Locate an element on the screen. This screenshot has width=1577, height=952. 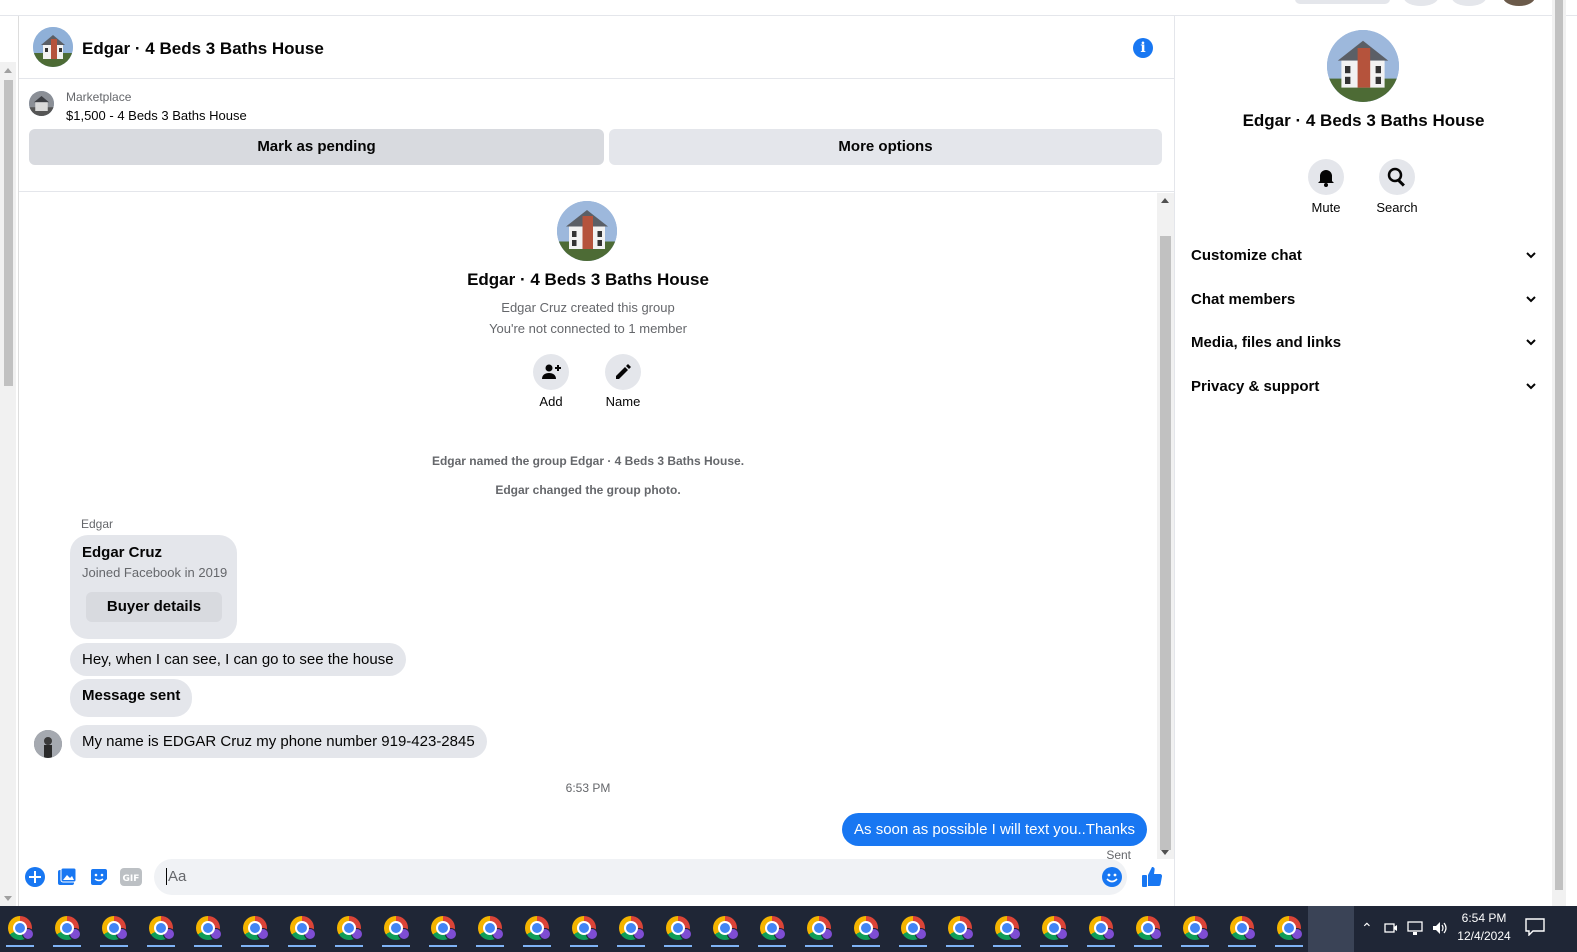
add-person-icon is located at coordinates (551, 371).